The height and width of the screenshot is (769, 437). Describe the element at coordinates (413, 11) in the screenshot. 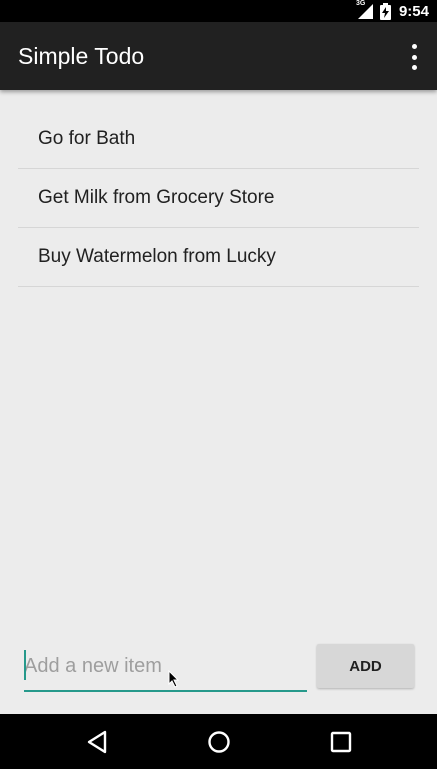

I see `status-time: 9:54` at that location.